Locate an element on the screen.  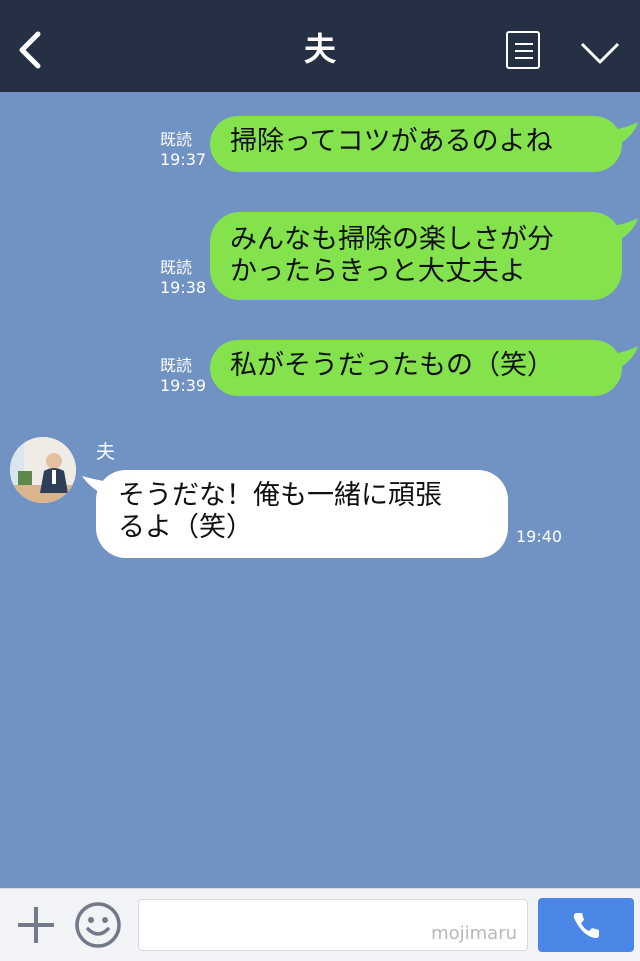
chat-title: 夫 is located at coordinates (319, 49).